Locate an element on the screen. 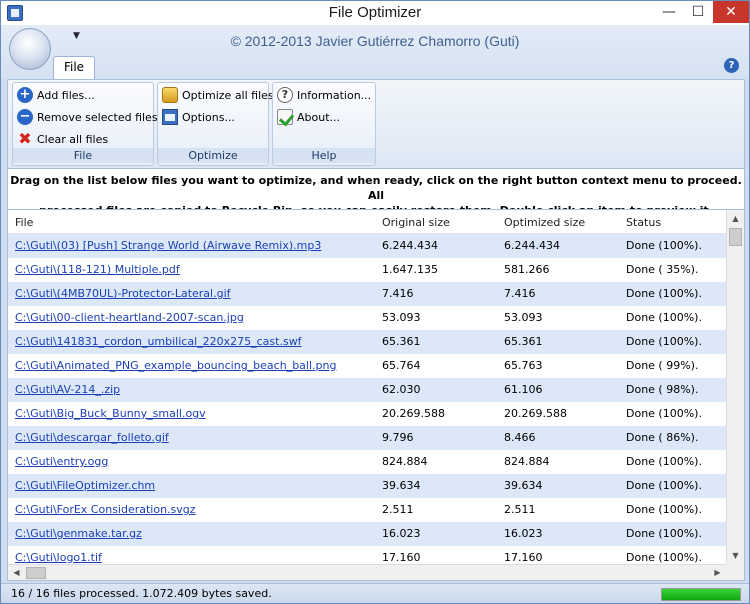 The image size is (750, 604). optimized-size: 581.266 is located at coordinates (527, 269).